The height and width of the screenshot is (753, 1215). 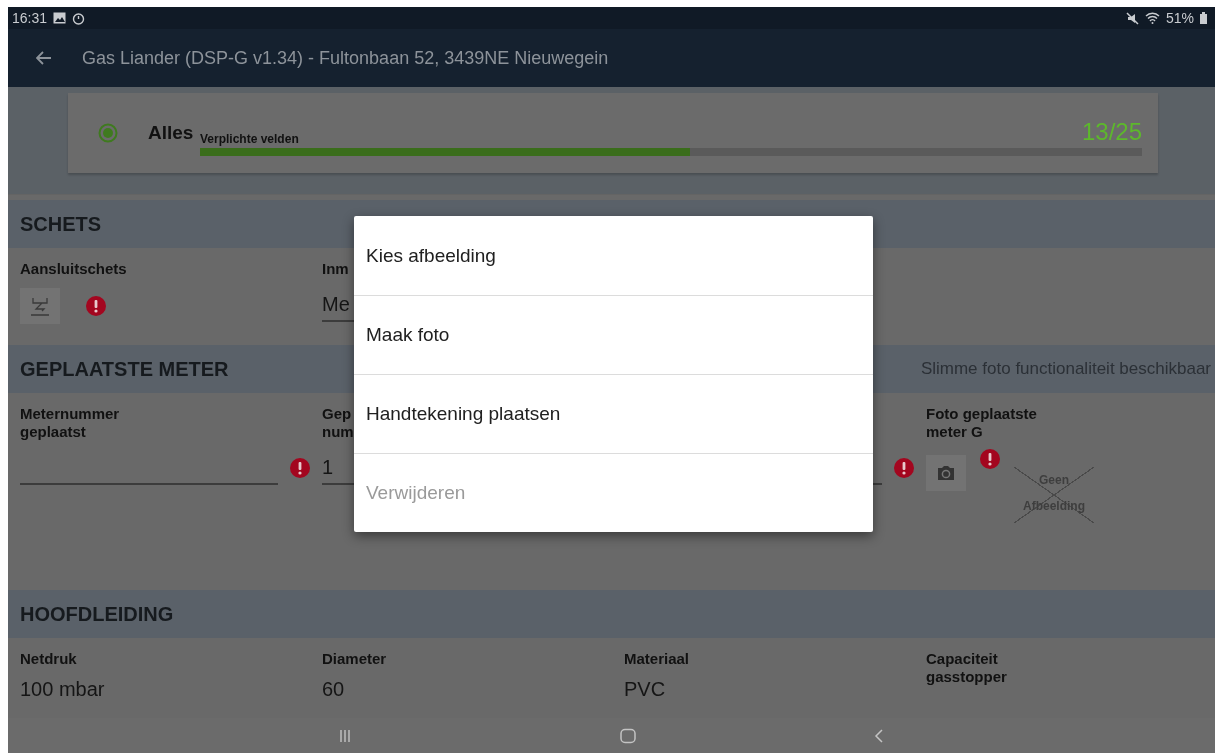 I want to click on radio-button, so click(x=108, y=133).